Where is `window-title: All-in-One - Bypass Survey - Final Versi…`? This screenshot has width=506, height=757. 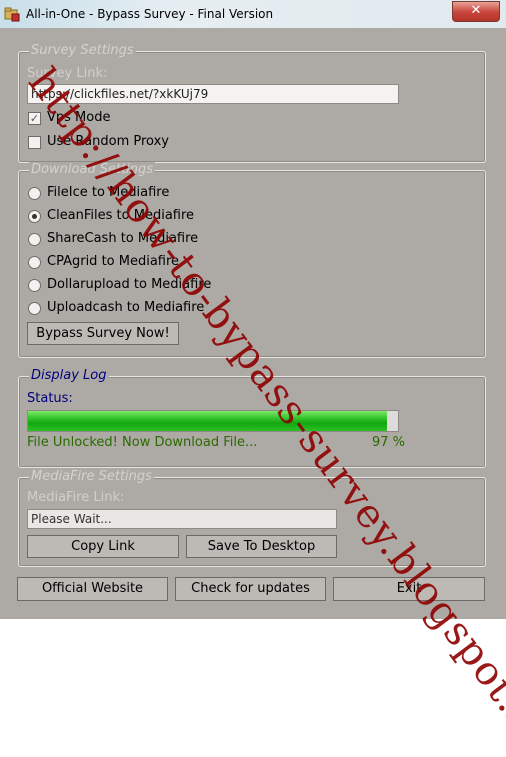 window-title: All-in-One - Bypass Survey - Final Versi… is located at coordinates (150, 14).